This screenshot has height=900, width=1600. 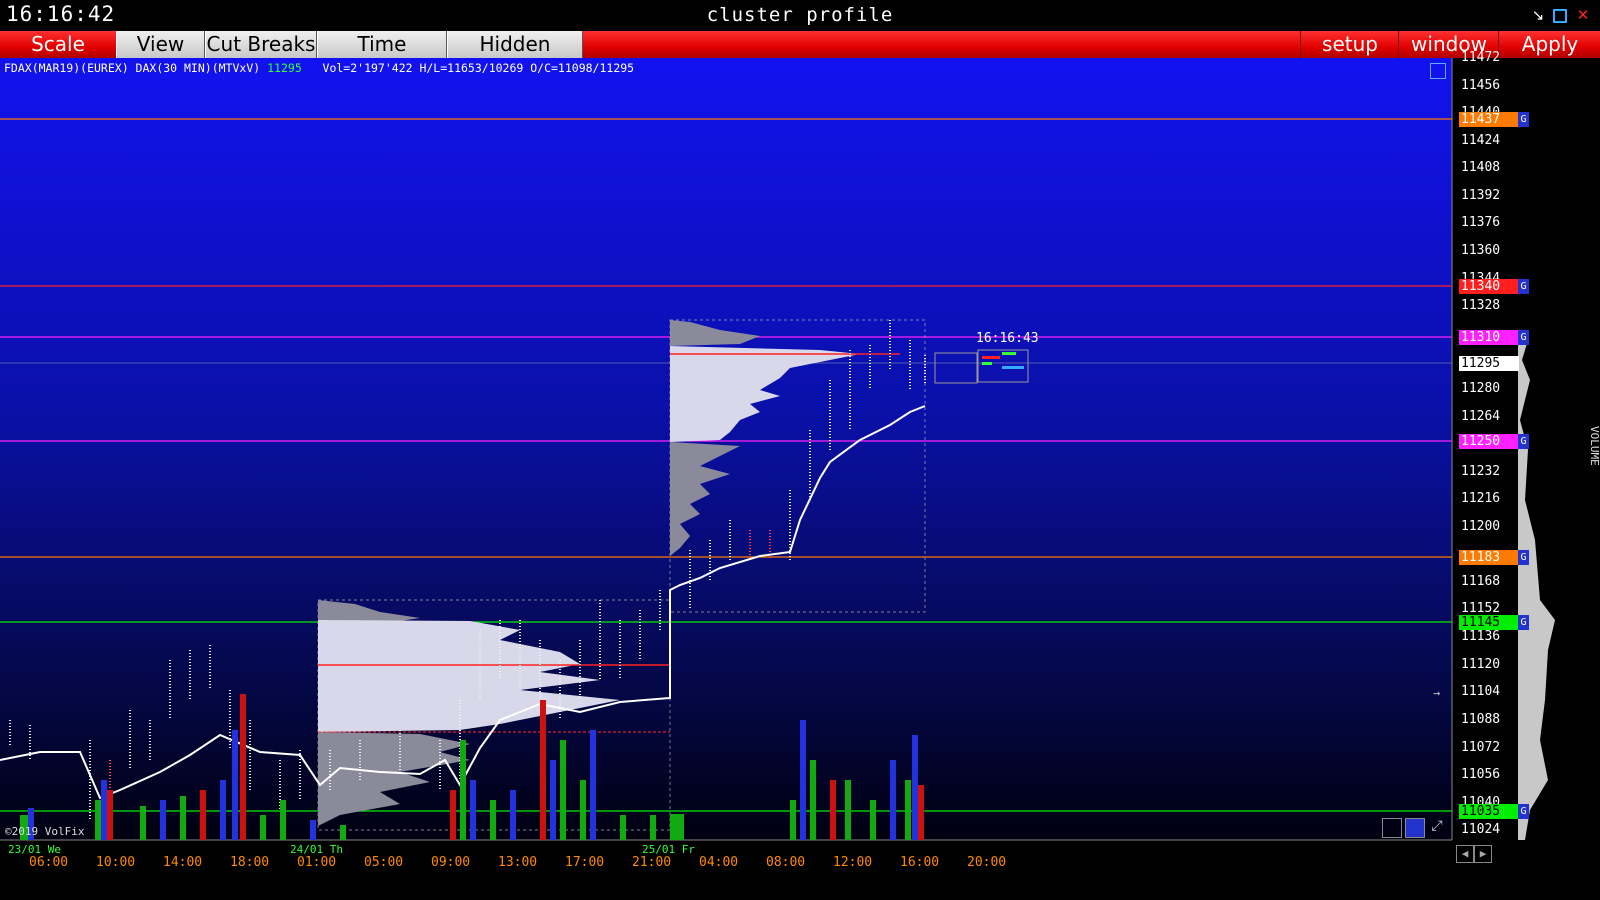 I want to click on arrow-icon: →, so click(x=1436, y=693).